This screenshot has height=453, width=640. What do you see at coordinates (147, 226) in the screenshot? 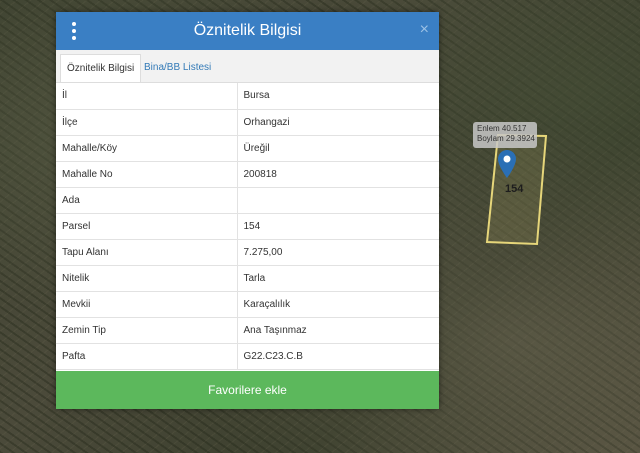
I see `row-key: Parsel` at bounding box center [147, 226].